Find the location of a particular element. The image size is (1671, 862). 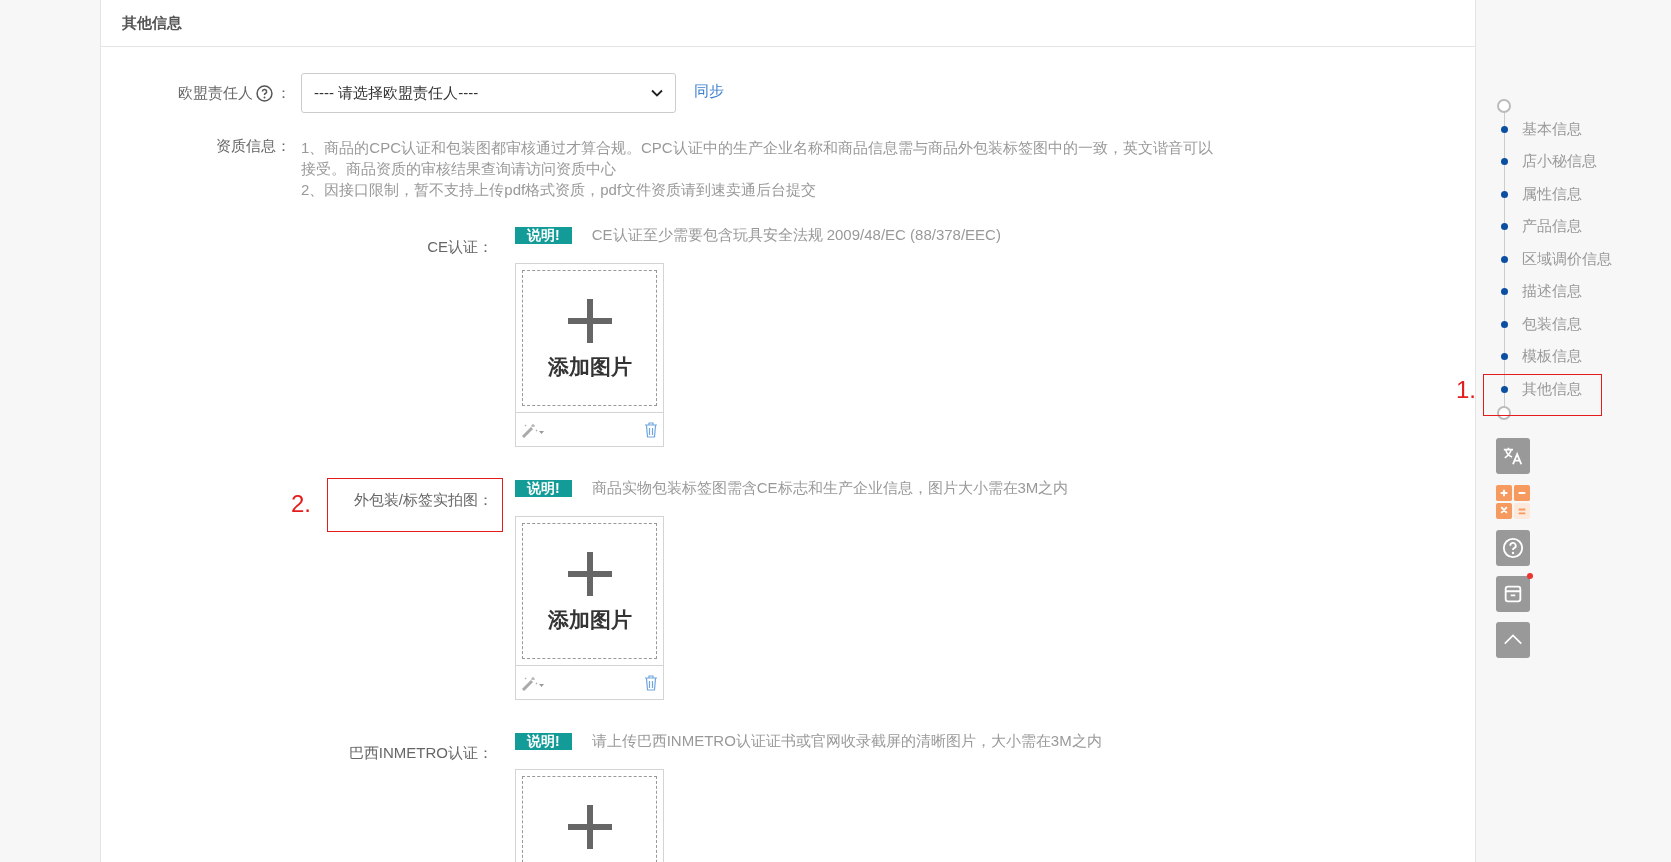

section-title: 其他信息 is located at coordinates (152, 23).